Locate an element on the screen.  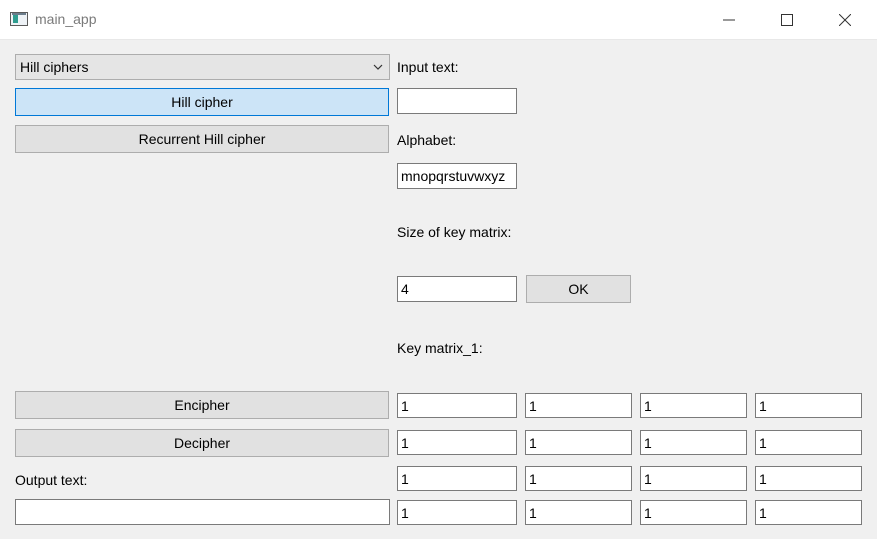
close-icon is located at coordinates (845, 19).